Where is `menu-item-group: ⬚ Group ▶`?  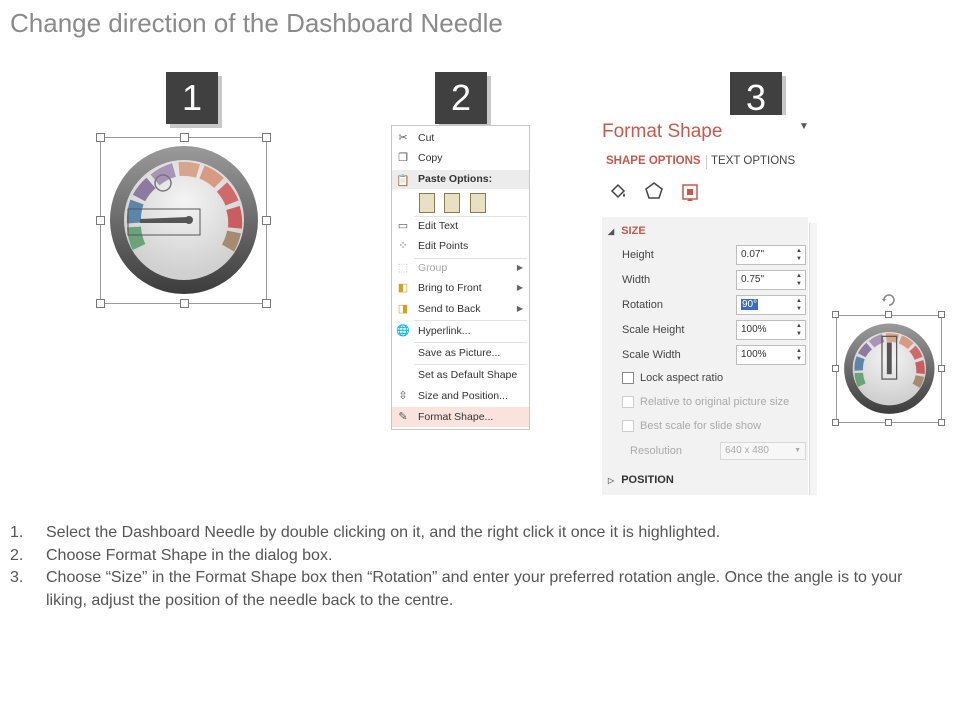
menu-item-group: ⬚ Group ▶ is located at coordinates (460, 268).